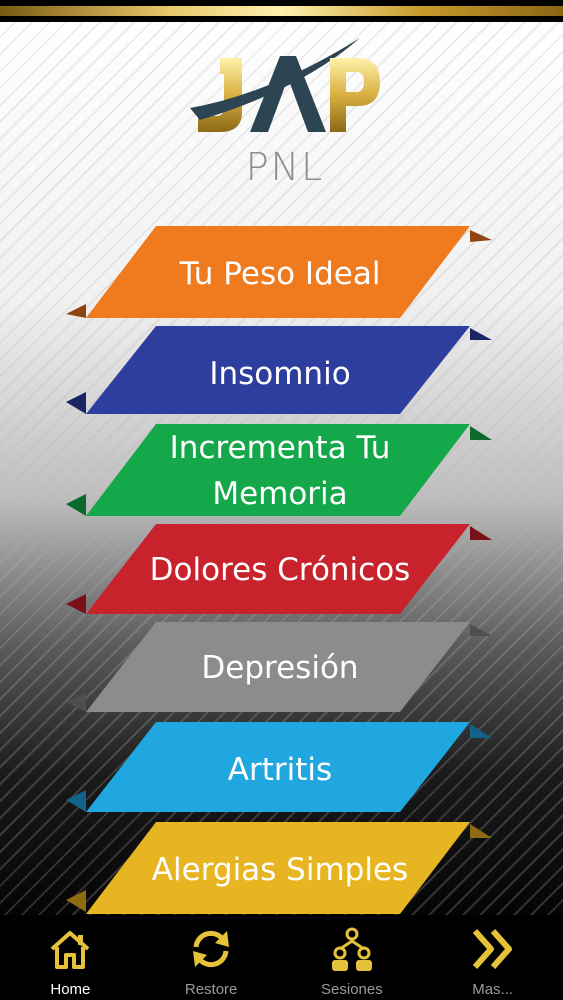 This screenshot has width=563, height=1000. I want to click on top-gold-bar, so click(281, 11).